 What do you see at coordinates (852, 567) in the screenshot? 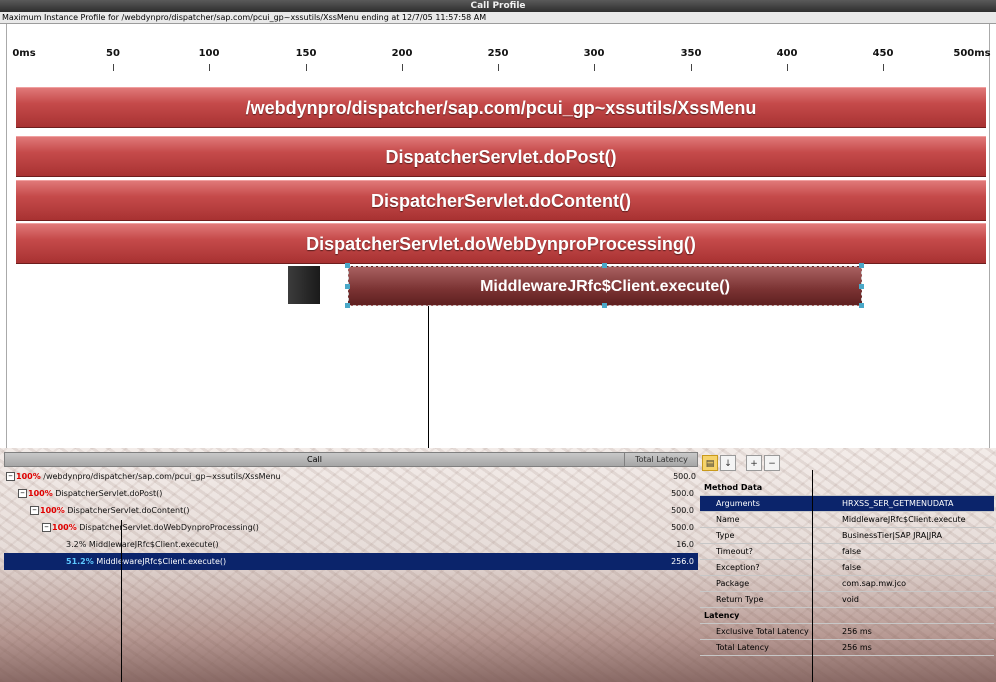
I see `property-value: false` at bounding box center [852, 567].